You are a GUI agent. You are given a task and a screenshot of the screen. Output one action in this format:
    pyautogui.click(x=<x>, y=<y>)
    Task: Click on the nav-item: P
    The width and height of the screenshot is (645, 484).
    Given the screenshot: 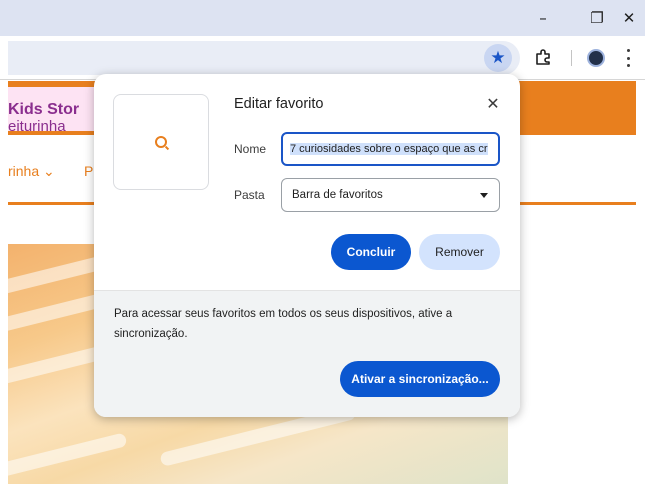 What is the action you would take?
    pyautogui.click(x=88, y=171)
    